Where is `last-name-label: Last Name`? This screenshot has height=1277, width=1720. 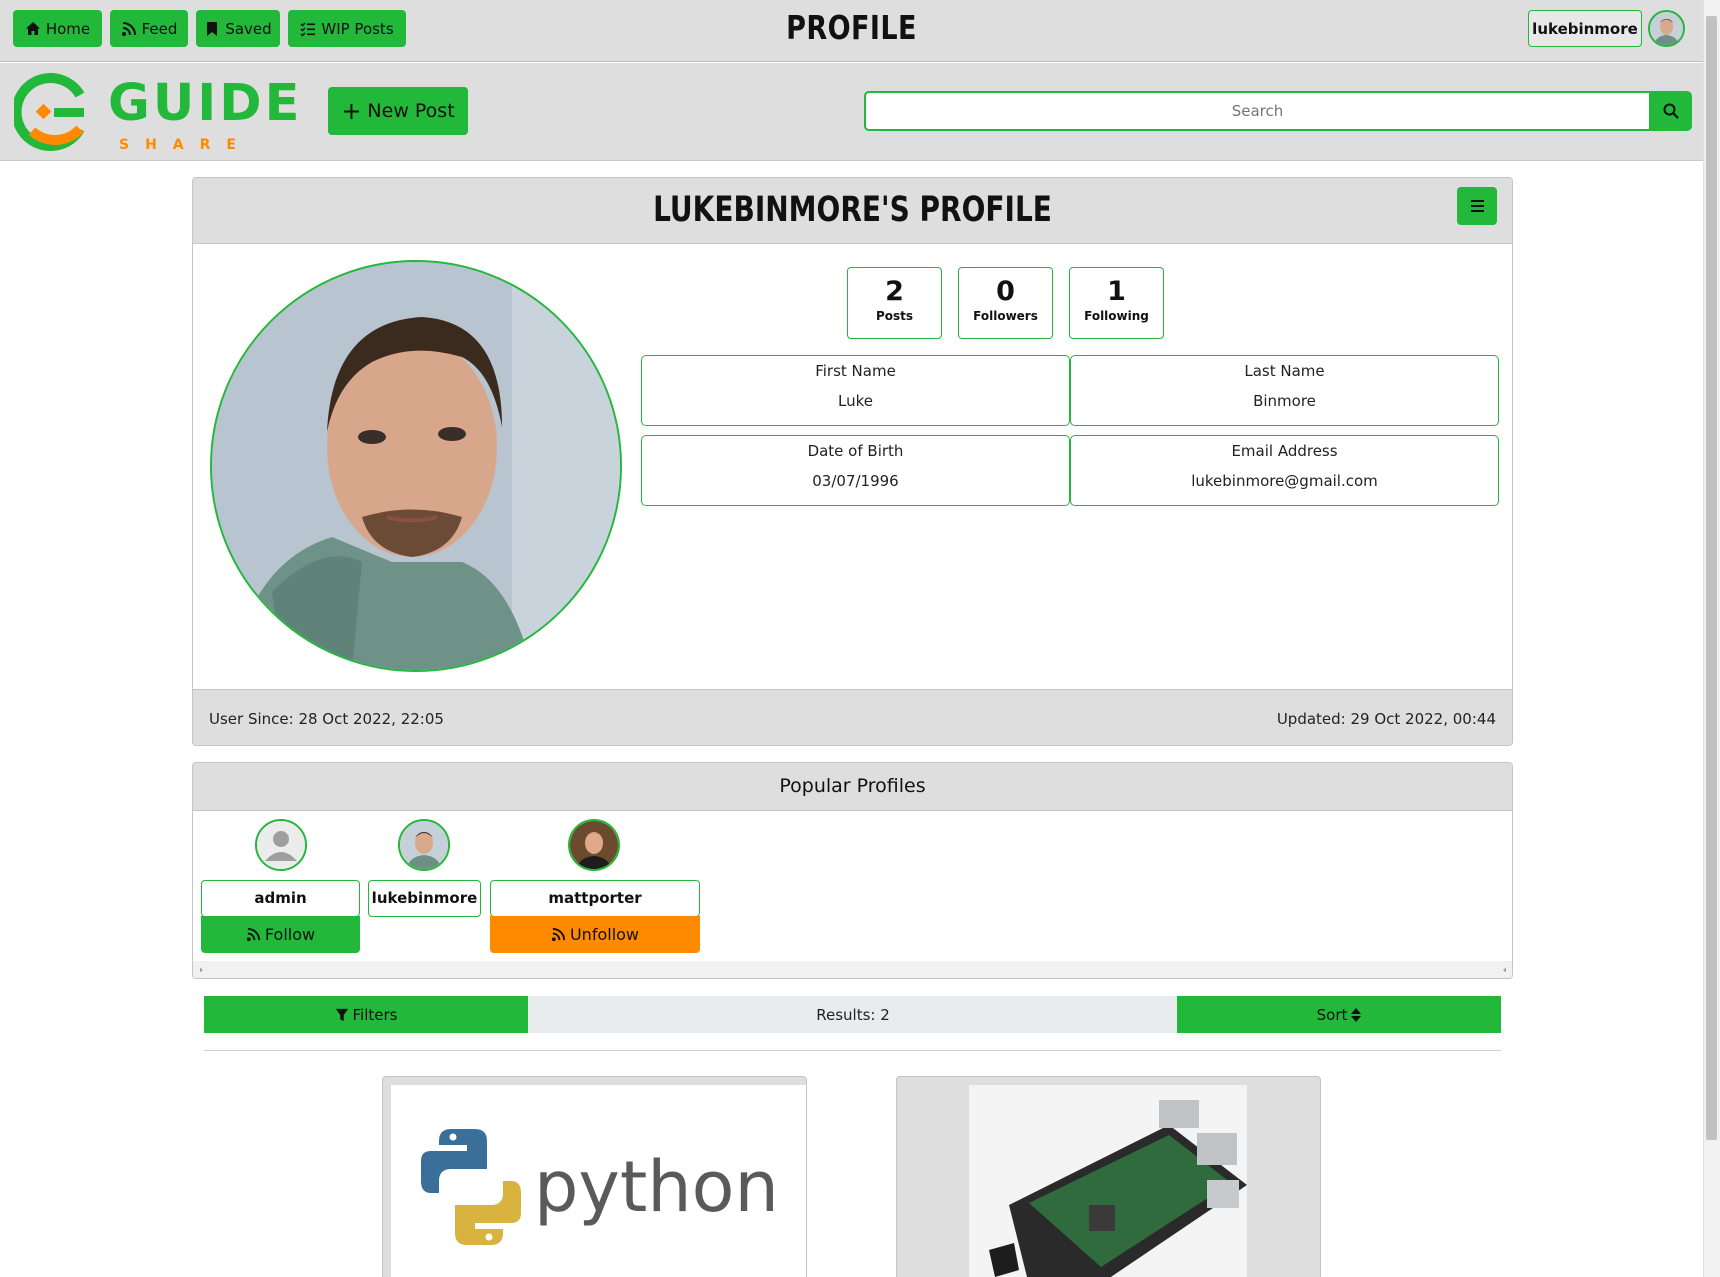
last-name-label: Last Name is located at coordinates (1284, 371).